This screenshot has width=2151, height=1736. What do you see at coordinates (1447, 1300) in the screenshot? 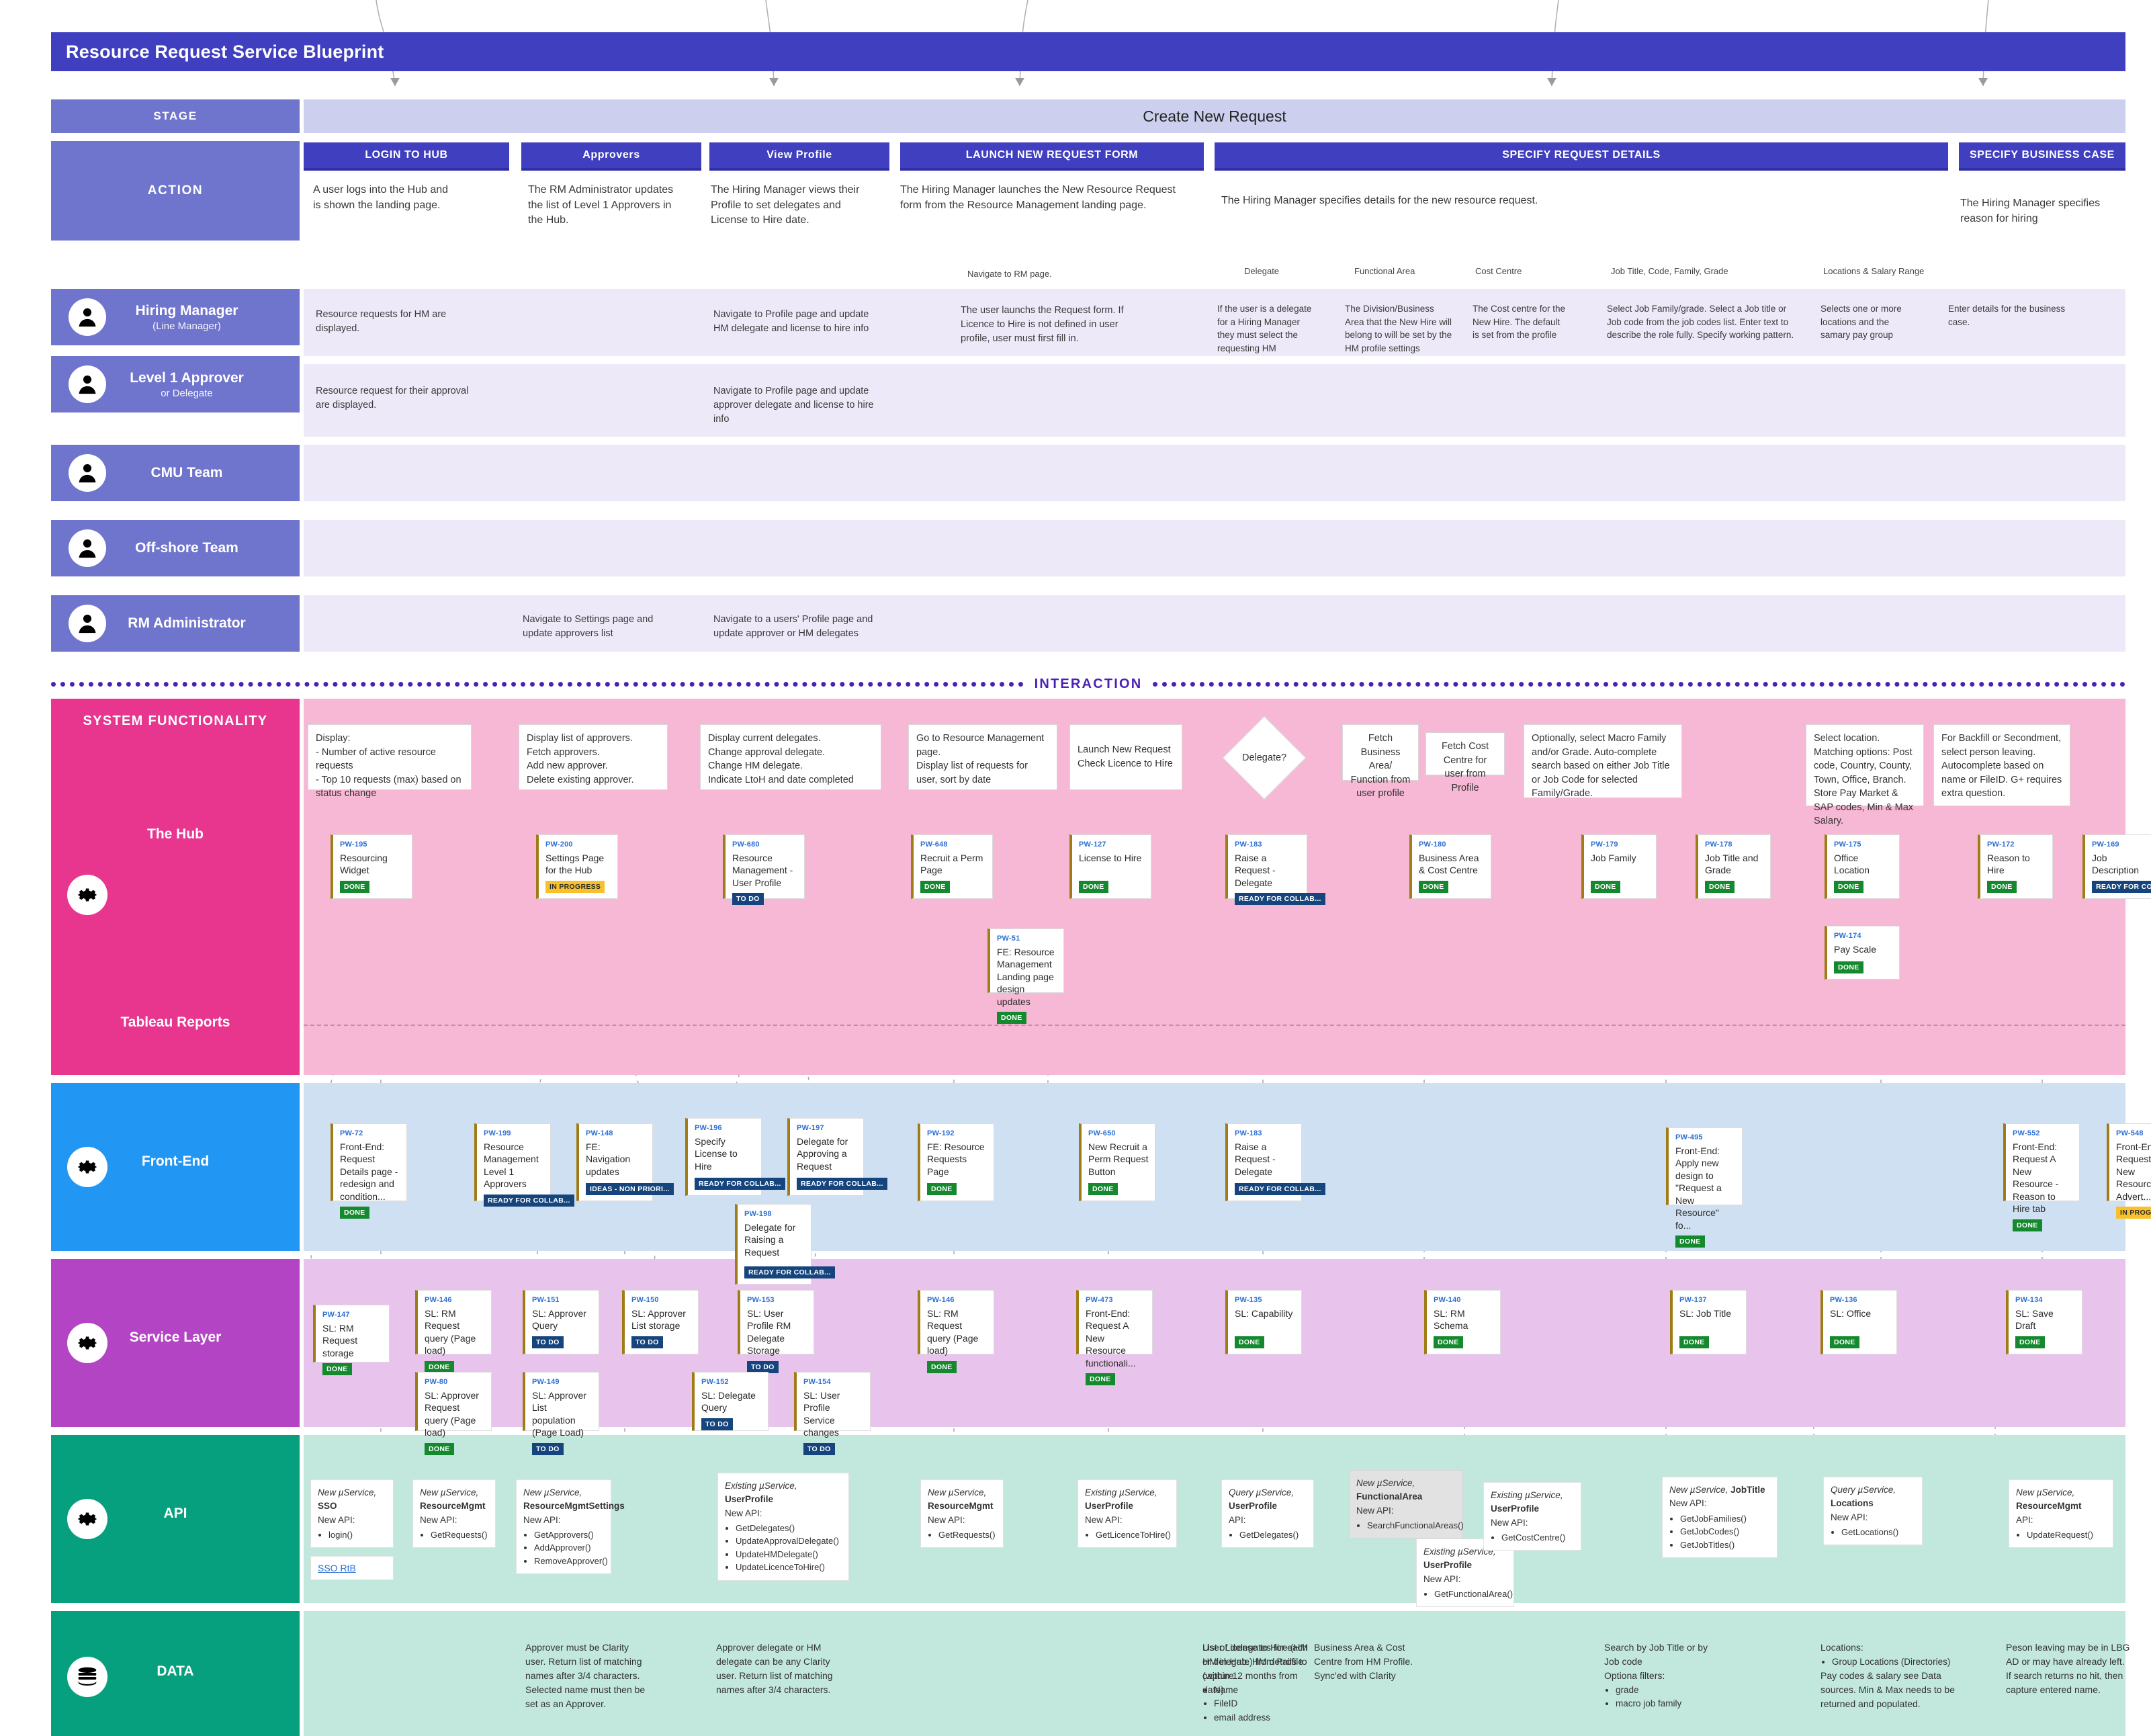
I see `card-key: PW-140` at bounding box center [1447, 1300].